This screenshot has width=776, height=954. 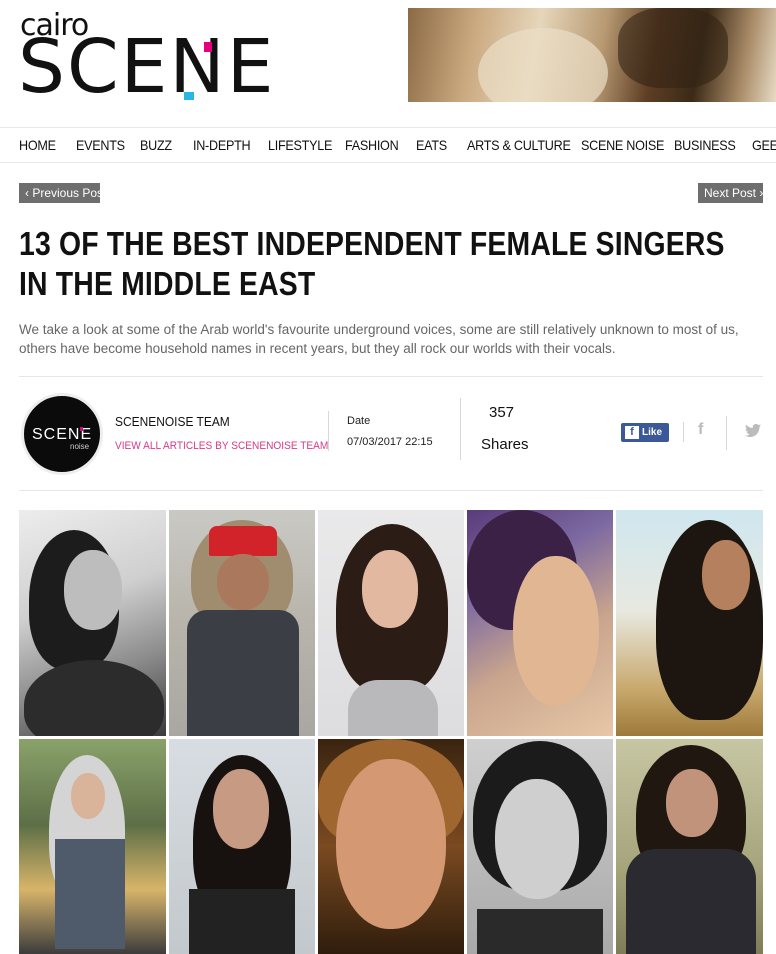 I want to click on like-label: Like, so click(x=652, y=432).